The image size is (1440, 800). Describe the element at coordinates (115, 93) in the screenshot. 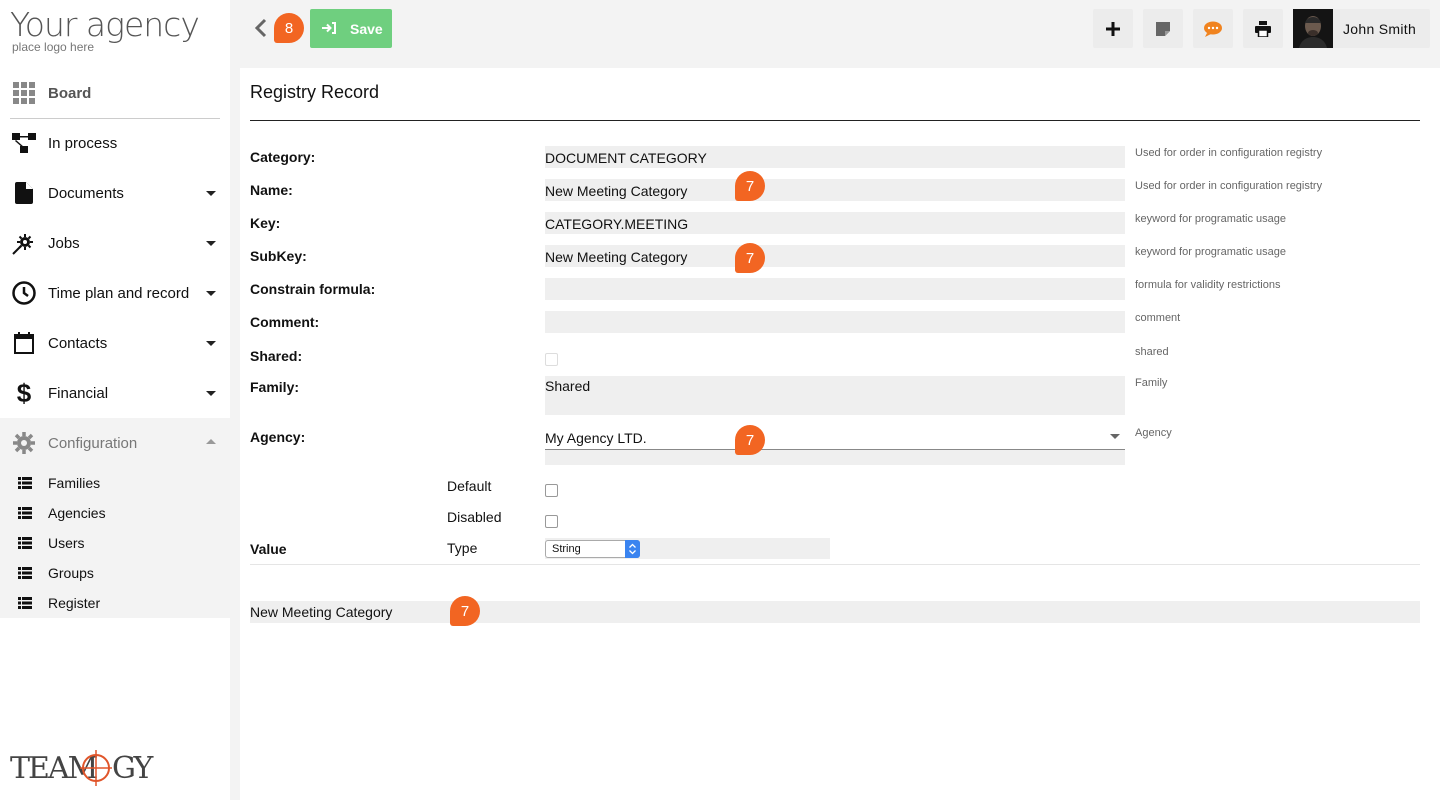

I see `nav-board: Board` at that location.